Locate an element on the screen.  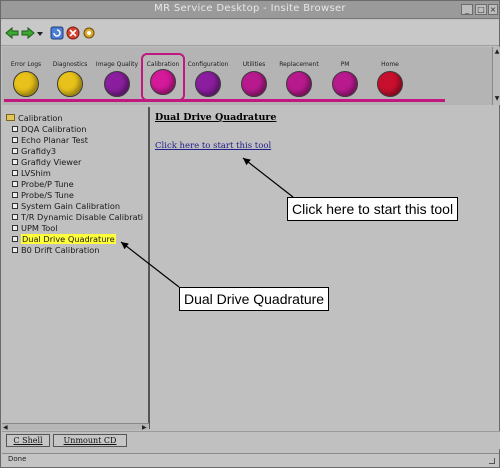
tree-item: Grafidy Viewer is located at coordinates (46, 162).